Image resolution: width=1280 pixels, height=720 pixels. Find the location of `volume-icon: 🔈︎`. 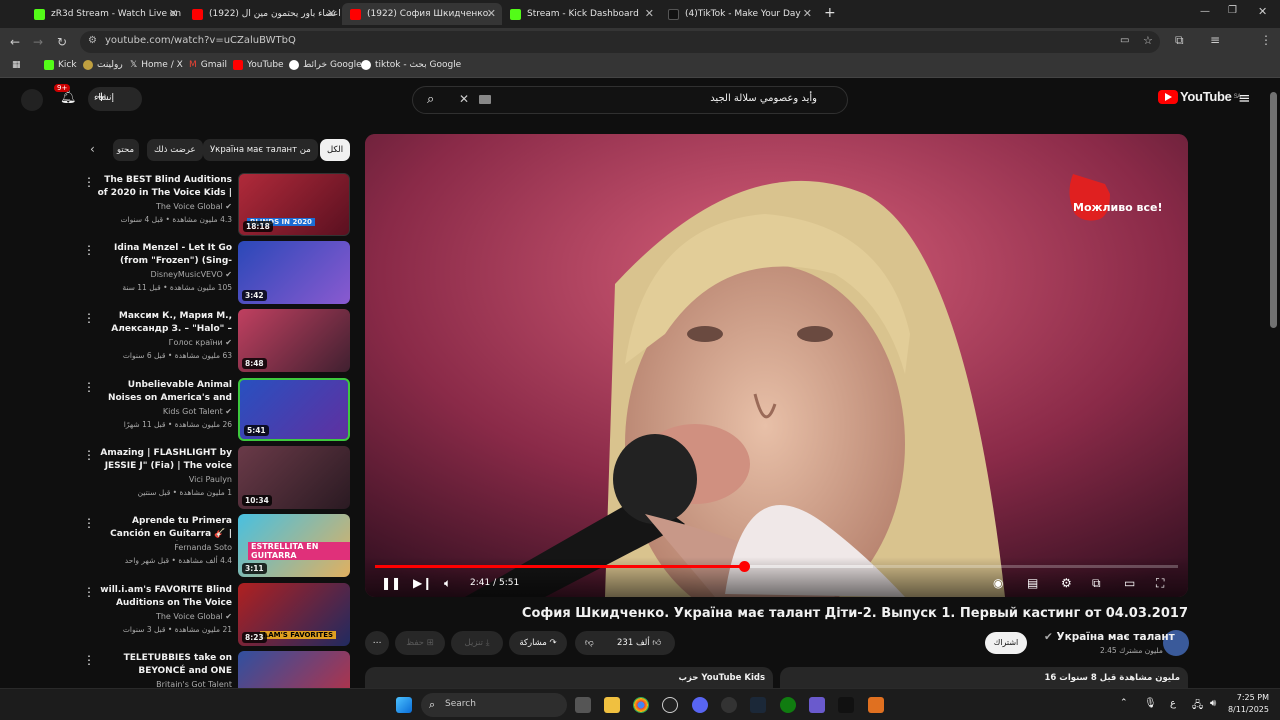

volume-icon: 🔈︎ is located at coordinates (447, 583).